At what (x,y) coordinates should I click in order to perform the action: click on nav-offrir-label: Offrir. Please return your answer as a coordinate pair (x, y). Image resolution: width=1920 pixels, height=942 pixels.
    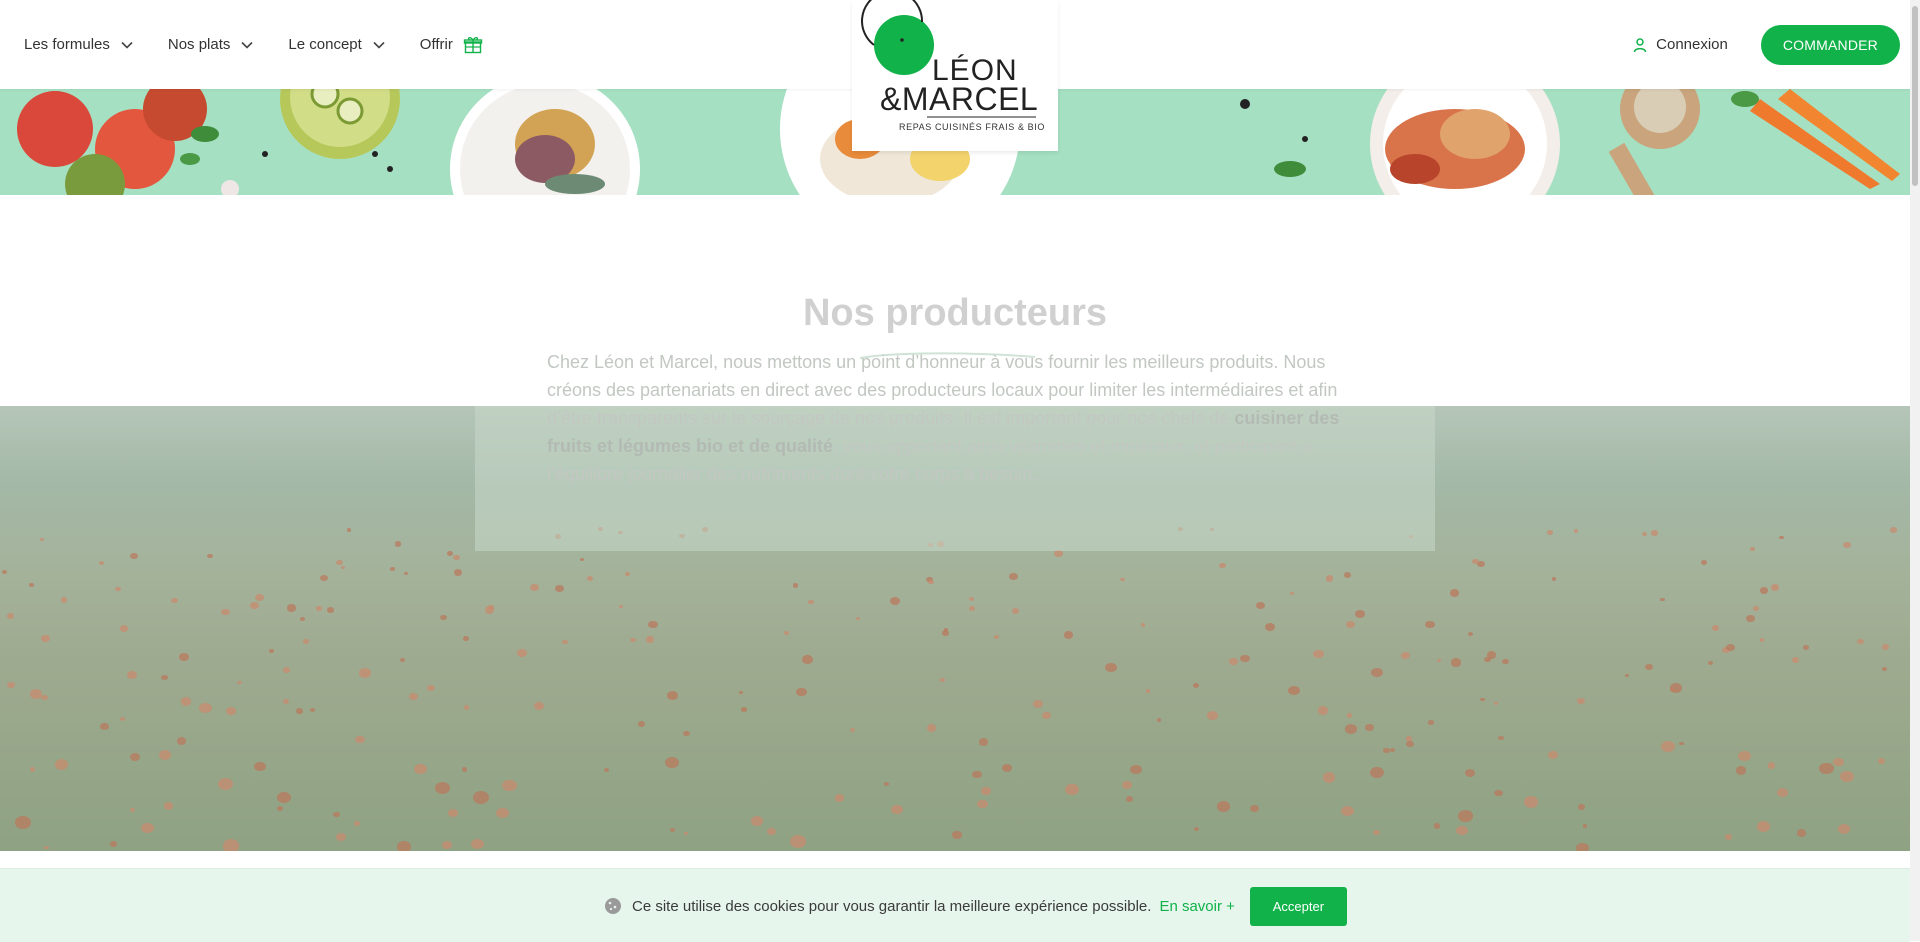
    Looking at the image, I should click on (436, 44).